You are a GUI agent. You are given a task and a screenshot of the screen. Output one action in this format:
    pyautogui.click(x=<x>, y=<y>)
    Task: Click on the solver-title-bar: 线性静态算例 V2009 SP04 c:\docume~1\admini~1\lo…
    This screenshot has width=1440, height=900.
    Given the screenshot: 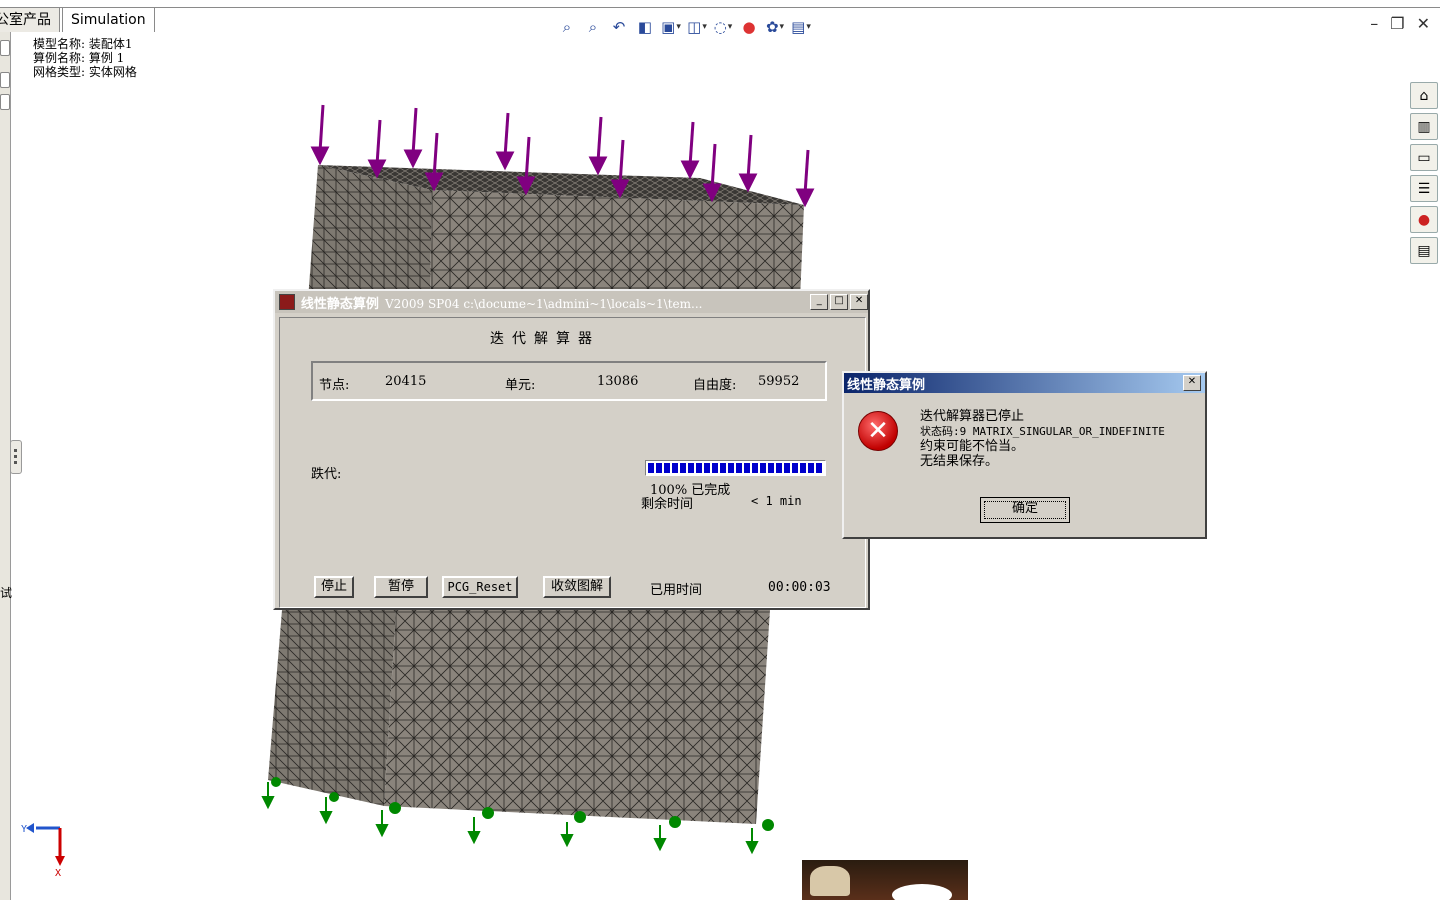 What is the action you would take?
    pyautogui.click(x=572, y=302)
    